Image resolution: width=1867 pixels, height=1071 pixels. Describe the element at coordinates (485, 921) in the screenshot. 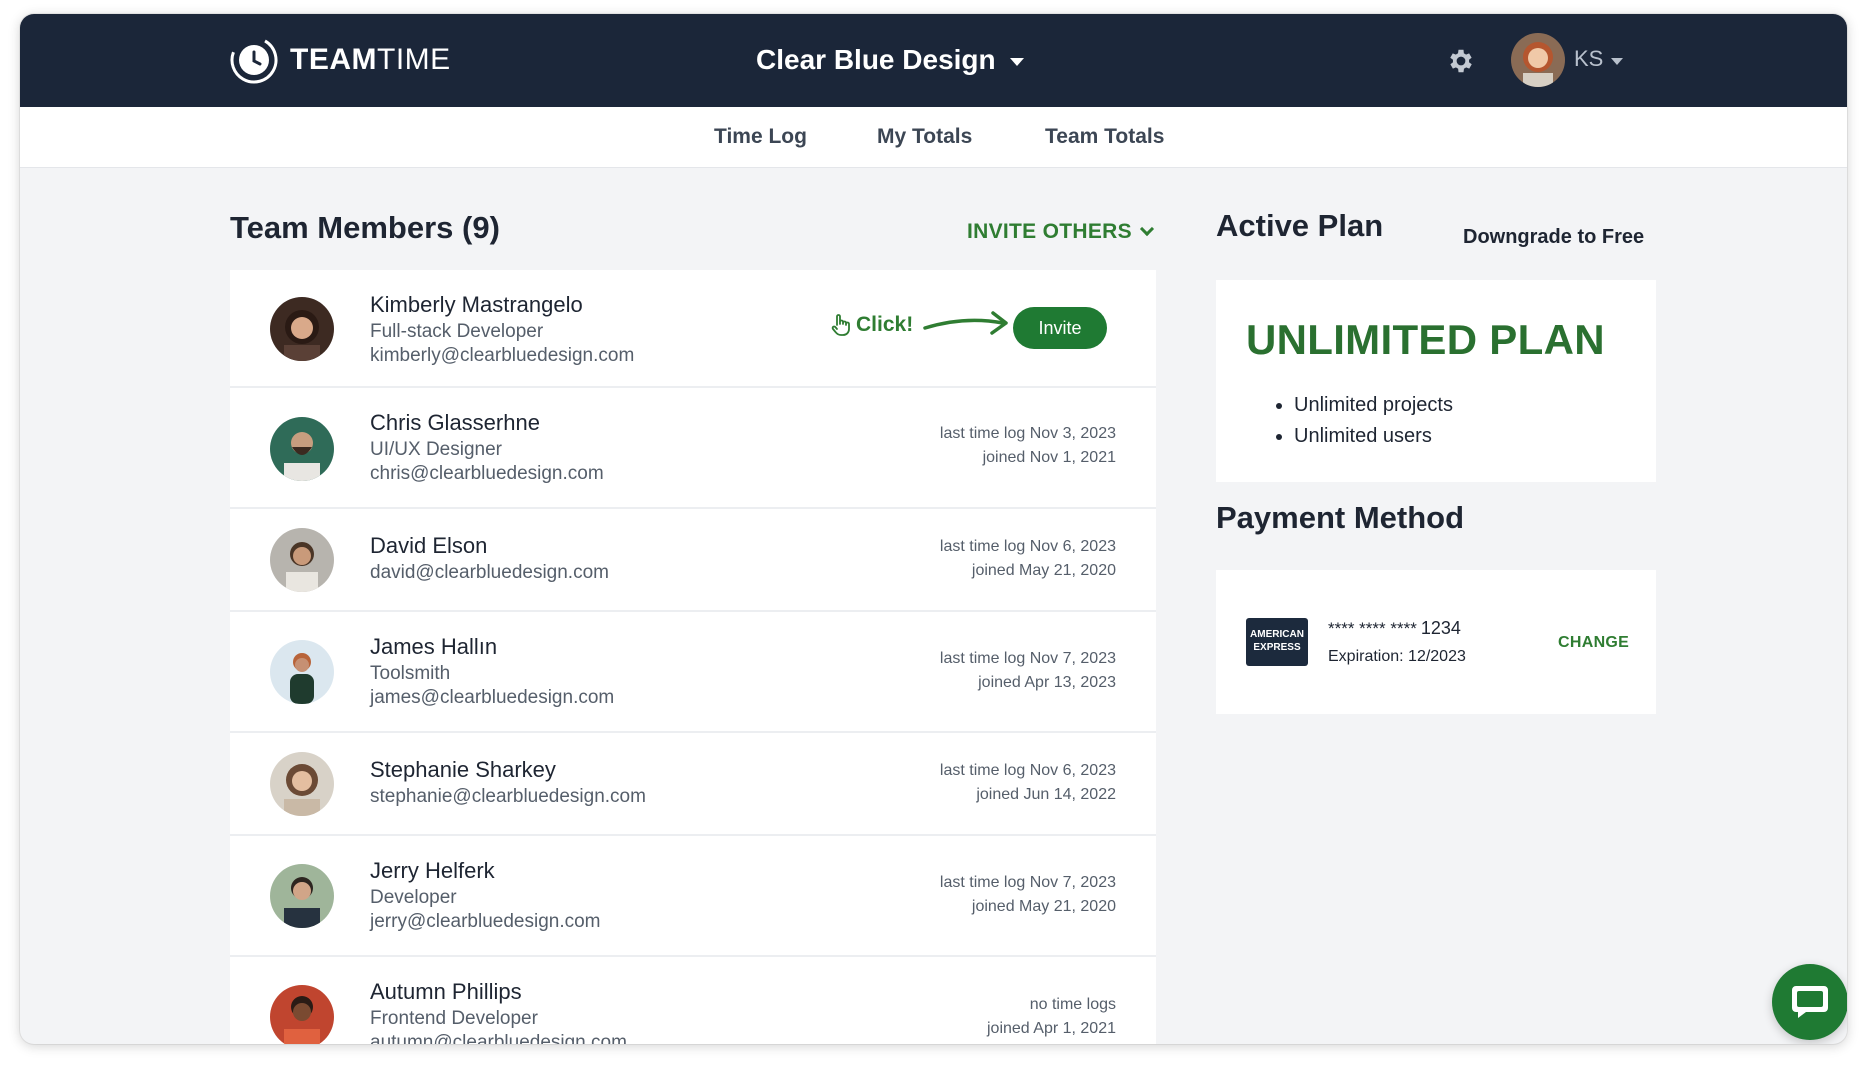

I see `member-email: jerry@clearbluedesign.com` at that location.